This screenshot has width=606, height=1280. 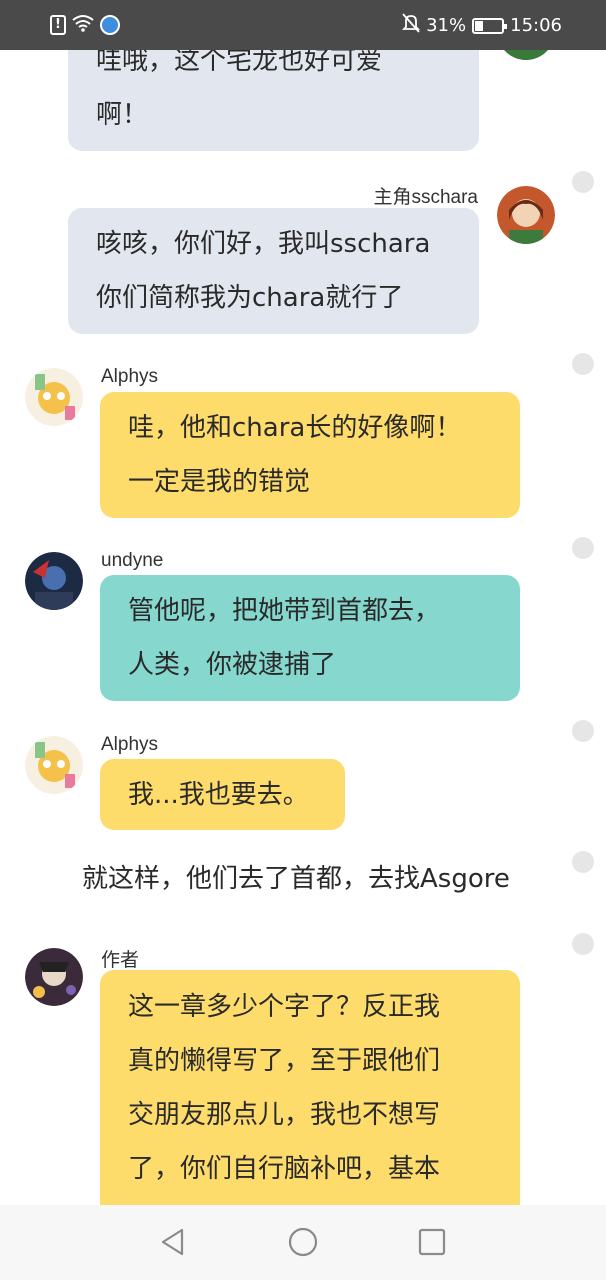 I want to click on narration-text: 就这样，他们去了首都，去找Asgore, so click(x=296, y=879).